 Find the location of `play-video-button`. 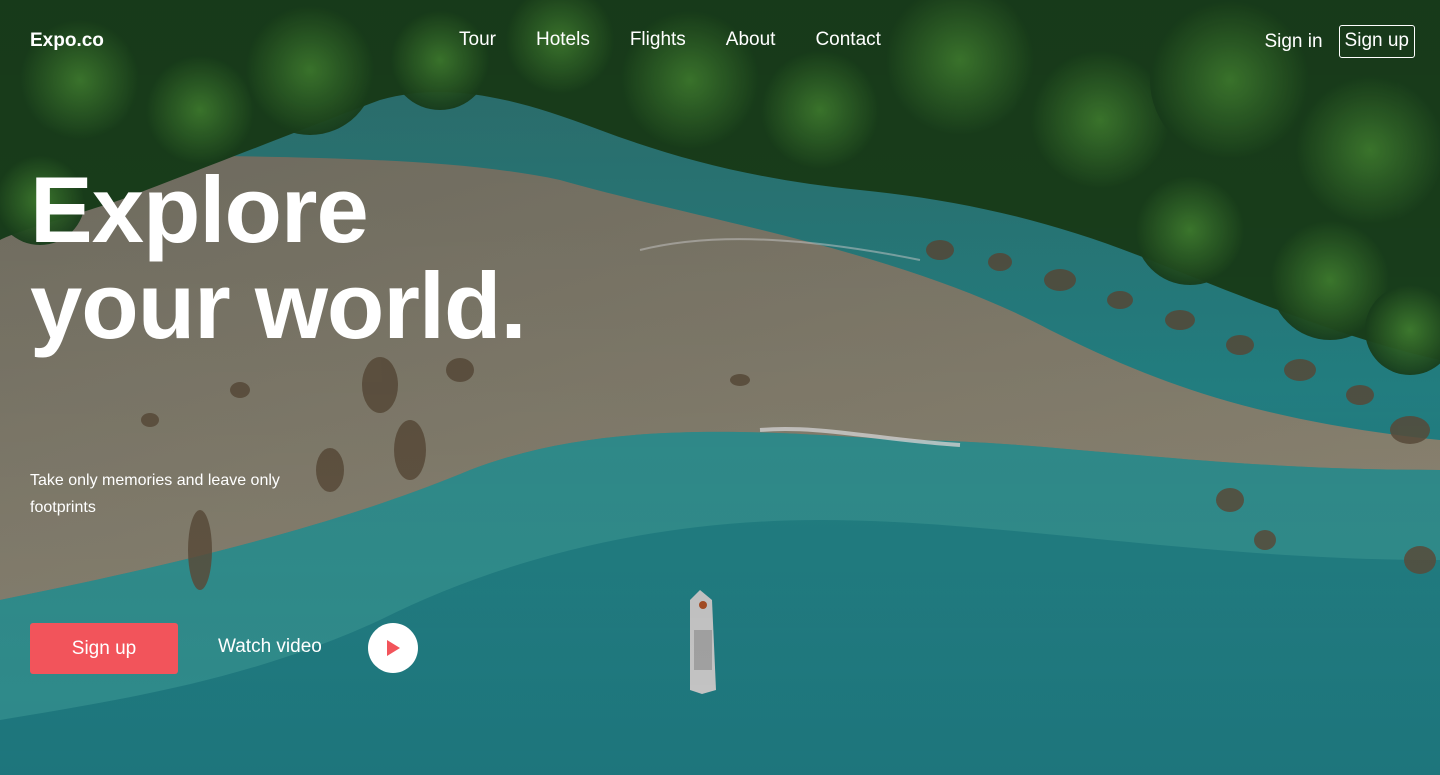

play-video-button is located at coordinates (393, 648).